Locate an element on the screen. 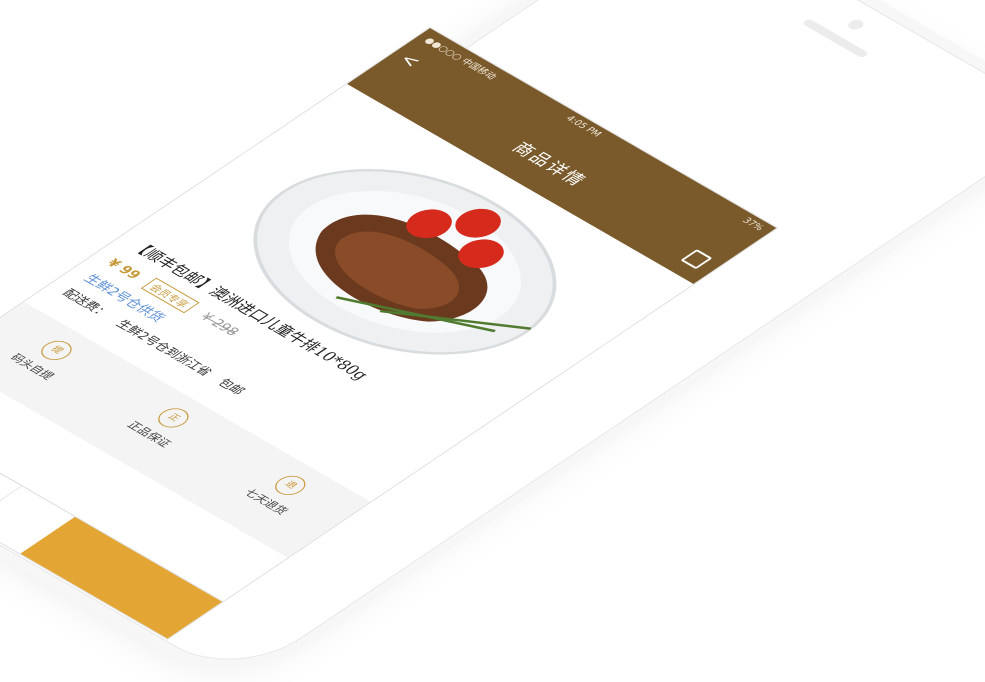 The width and height of the screenshot is (985, 682). shipping-fee: 包邮 is located at coordinates (231, 387).